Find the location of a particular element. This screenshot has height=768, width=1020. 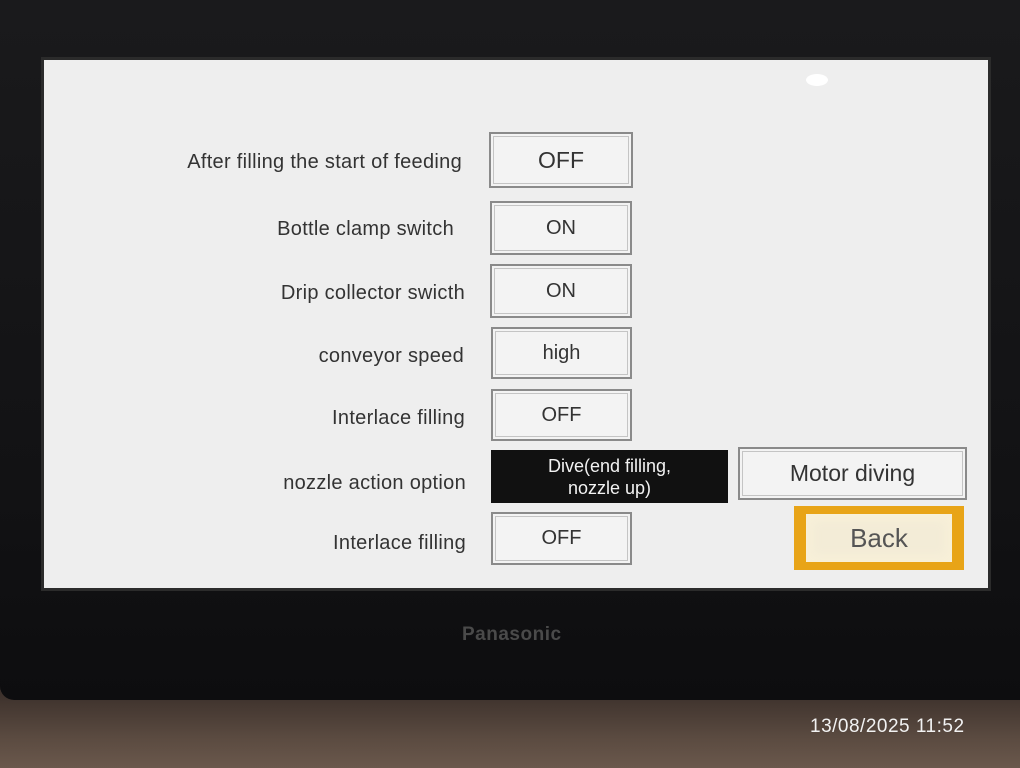

toggle-feeding-start: OFF is located at coordinates (561, 160).